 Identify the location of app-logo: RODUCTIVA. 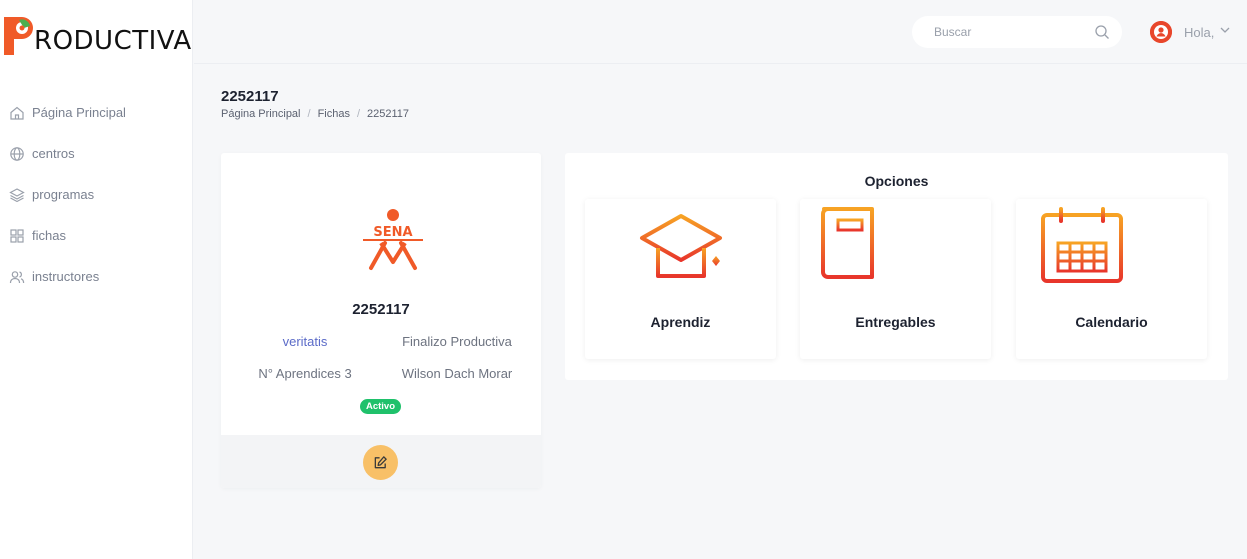
(97, 36).